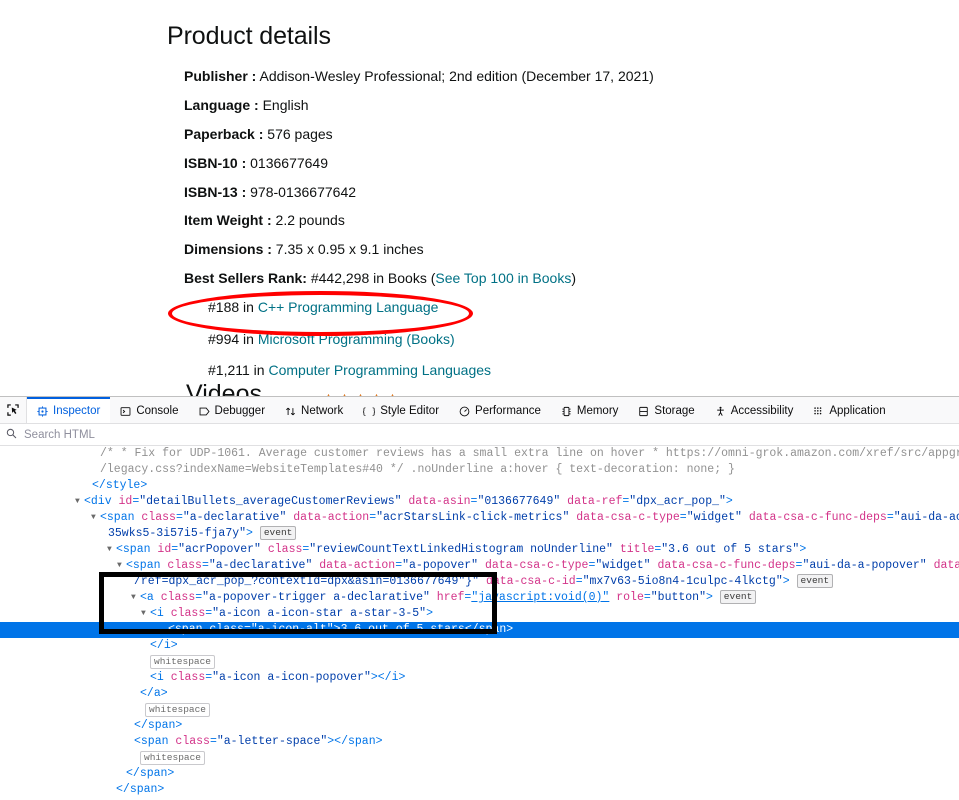  Describe the element at coordinates (666, 410) in the screenshot. I see `tab-storage: Storage` at that location.